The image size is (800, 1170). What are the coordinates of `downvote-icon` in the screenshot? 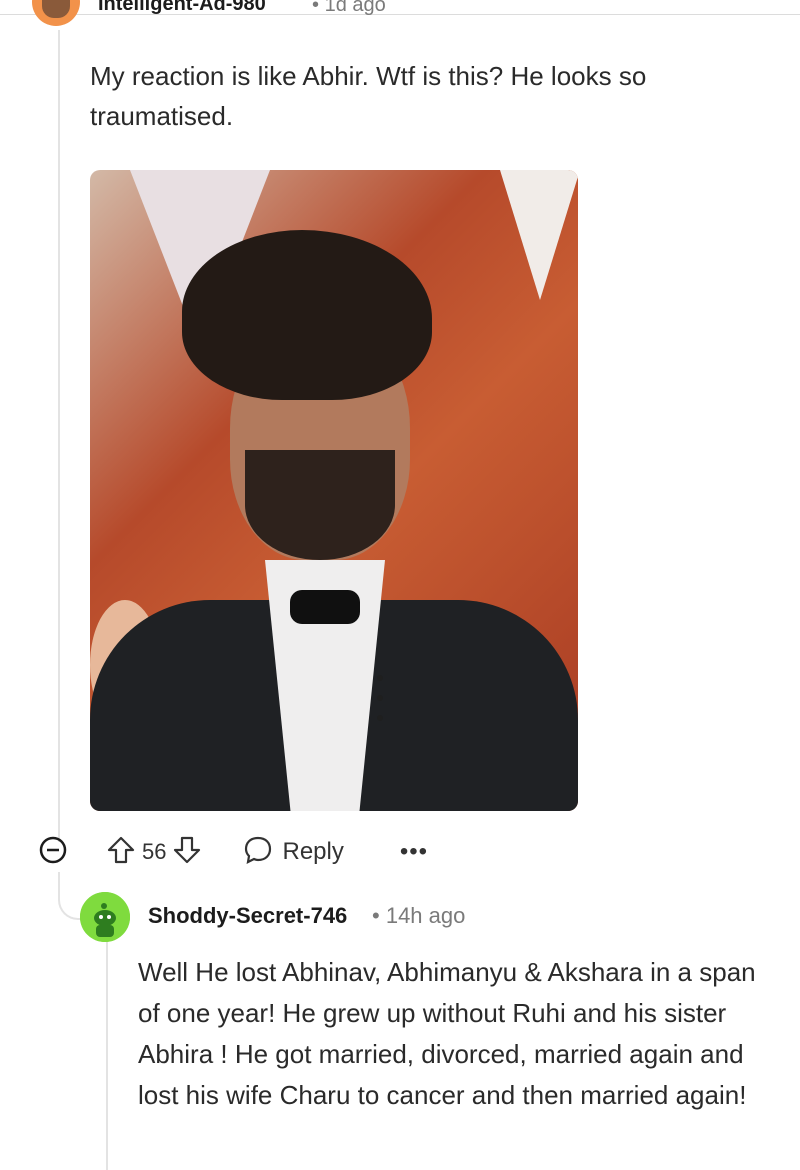 It's located at (187, 852).